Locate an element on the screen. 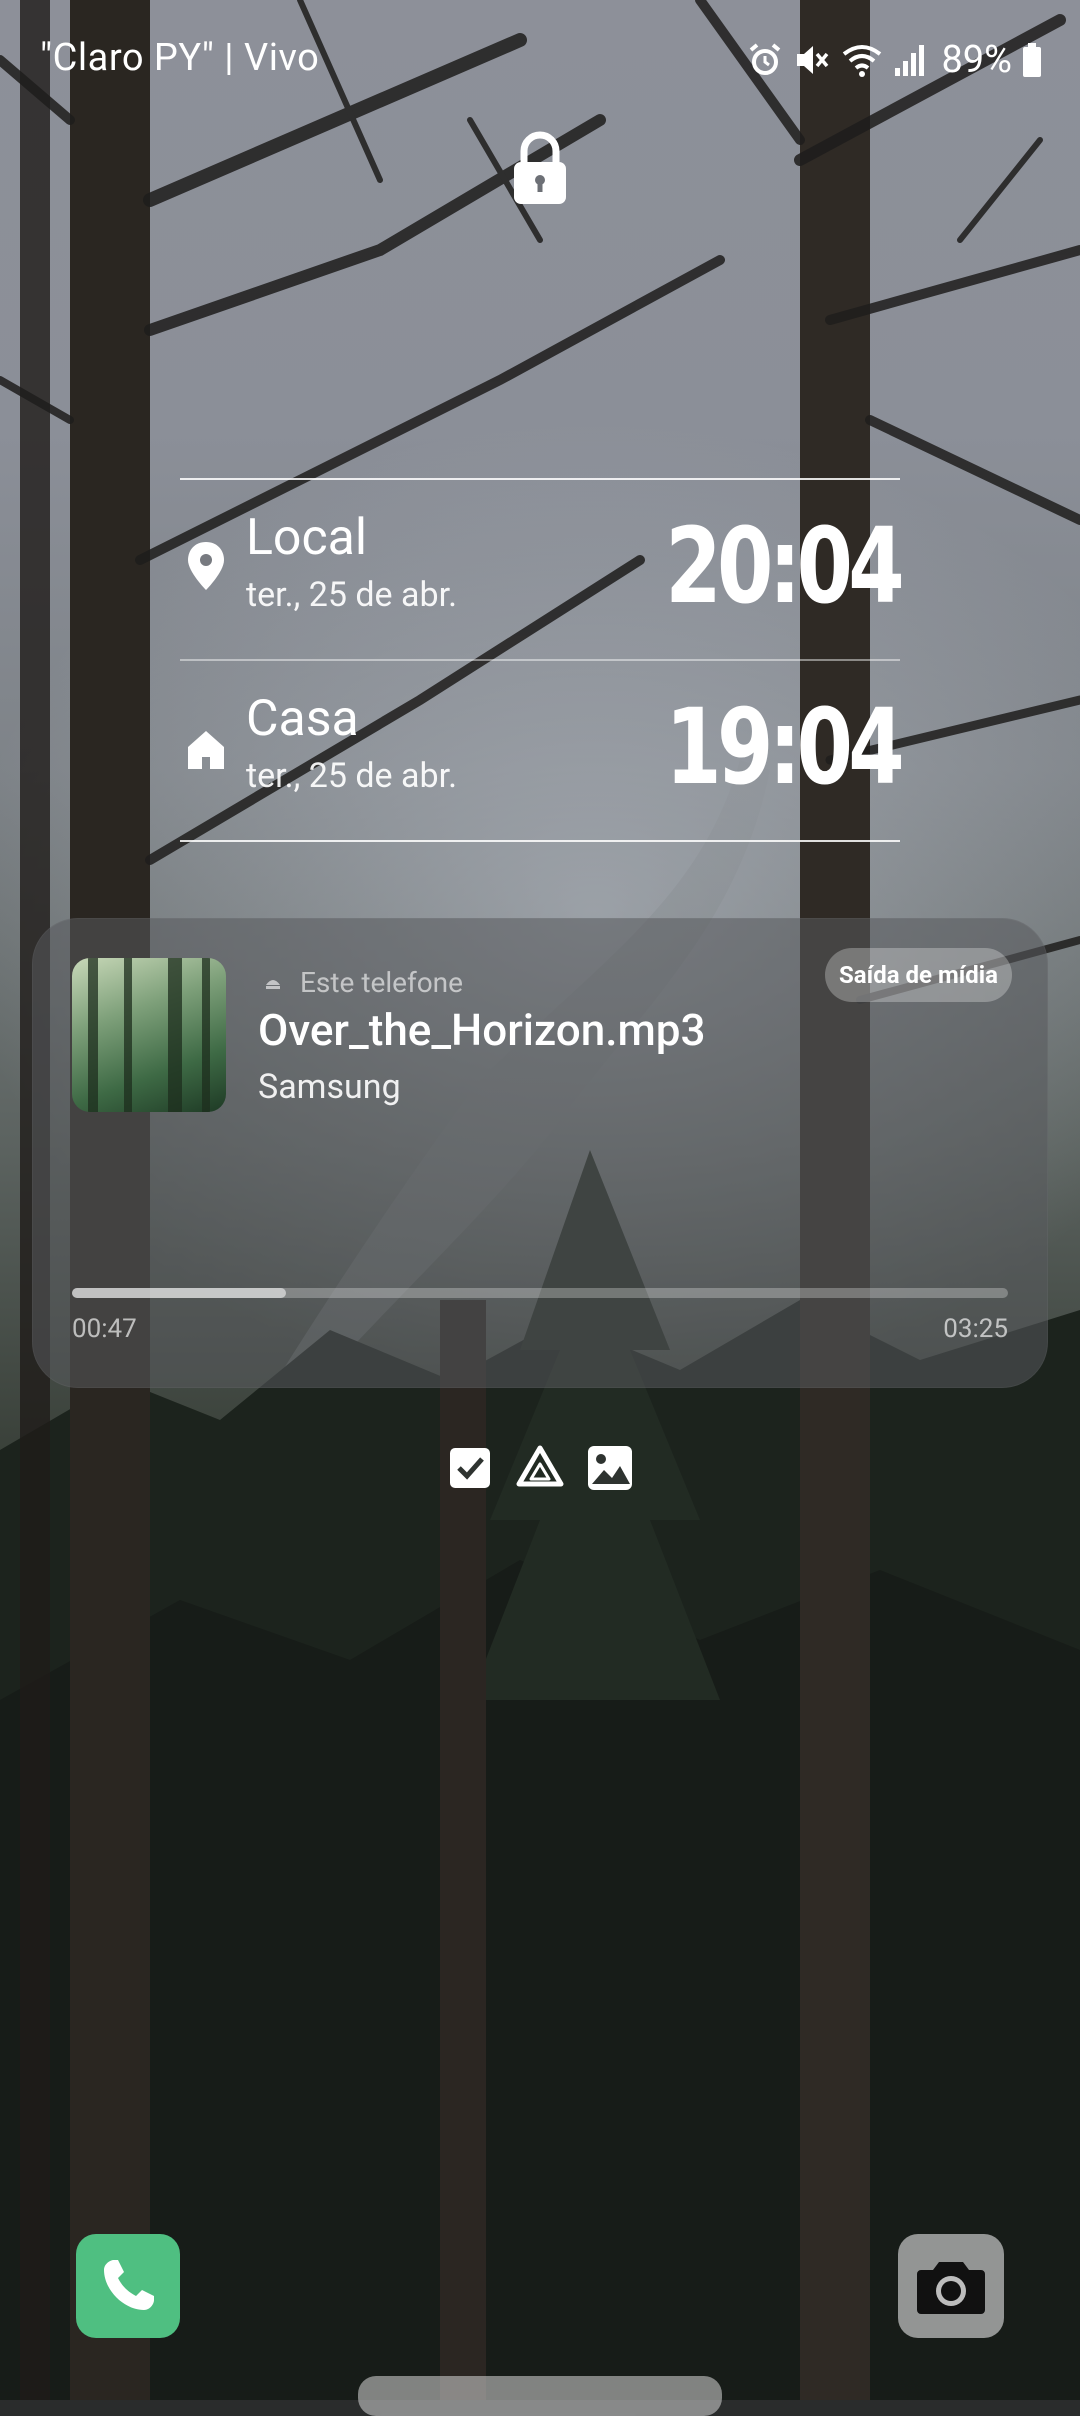 The width and height of the screenshot is (1080, 2416). elapsed-time: 00:47 is located at coordinates (104, 1329).